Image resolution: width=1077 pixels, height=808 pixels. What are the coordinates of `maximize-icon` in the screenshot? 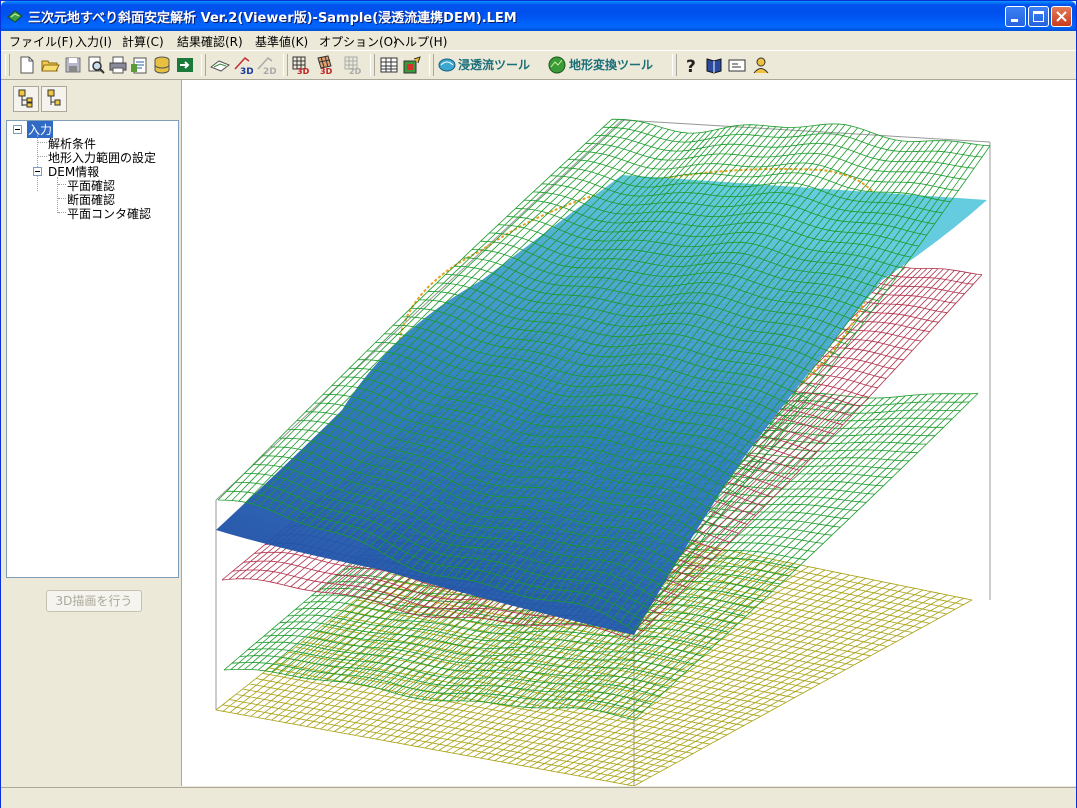 It's located at (1038, 16).